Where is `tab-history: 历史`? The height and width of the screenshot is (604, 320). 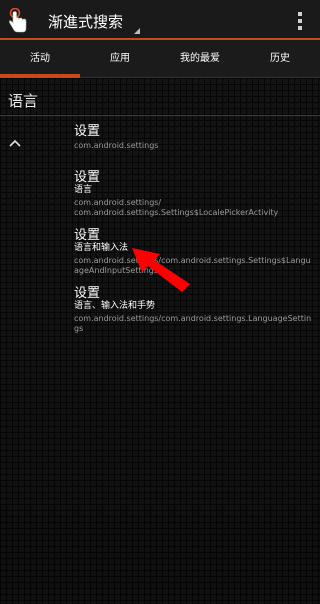 tab-history: 历史 is located at coordinates (280, 58).